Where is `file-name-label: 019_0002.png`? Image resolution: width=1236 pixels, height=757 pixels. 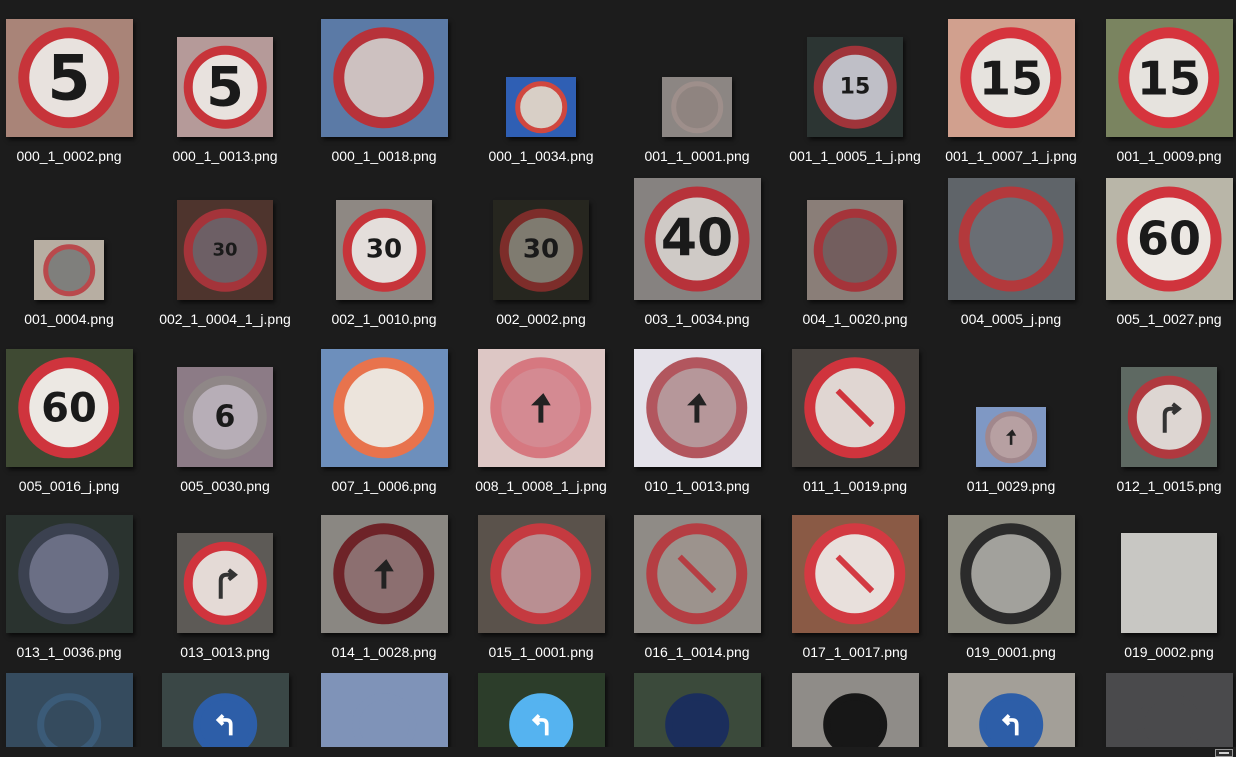
file-name-label: 019_0002.png is located at coordinates (1169, 652).